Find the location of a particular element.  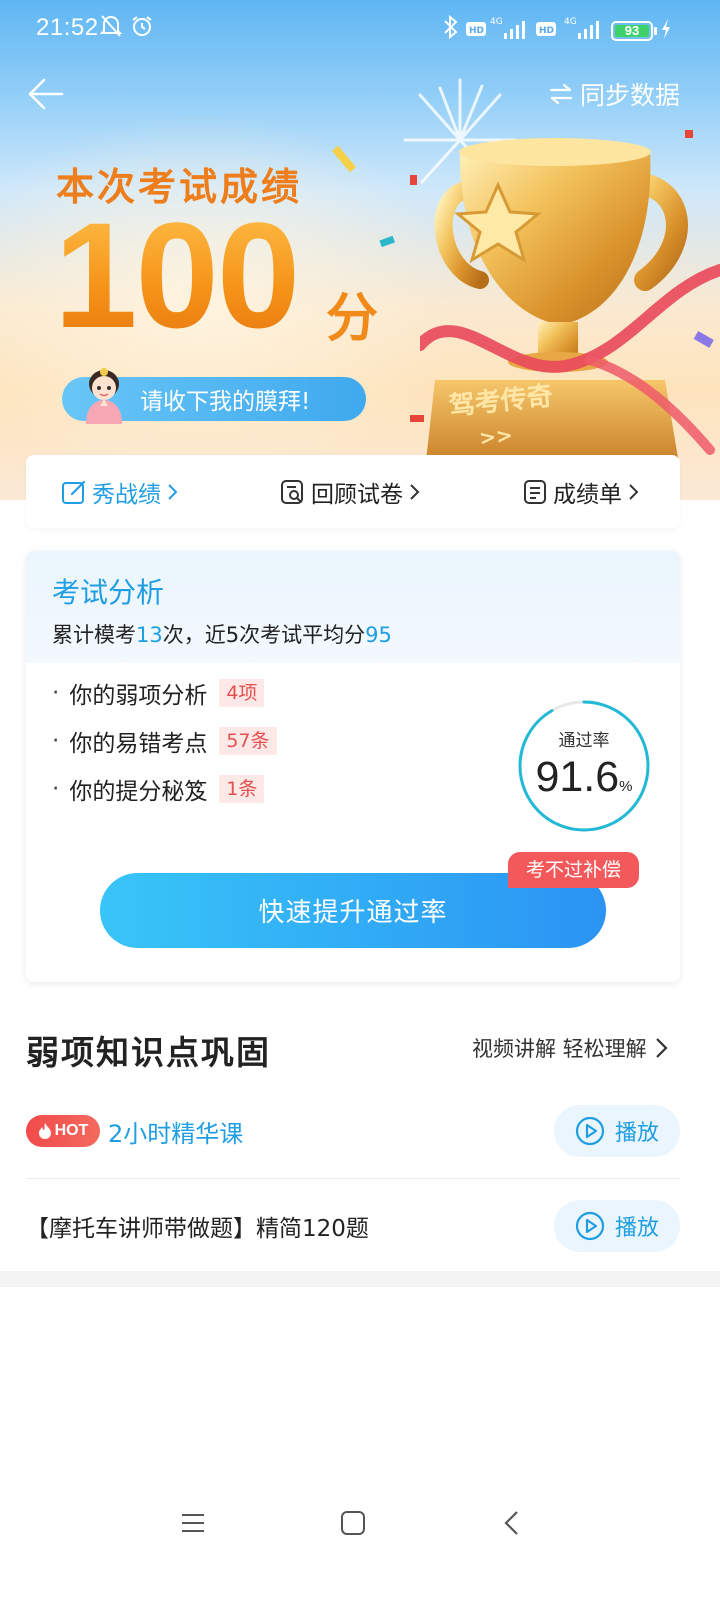

video-explain-link: 视频讲解 轻松理解 is located at coordinates (570, 1048).